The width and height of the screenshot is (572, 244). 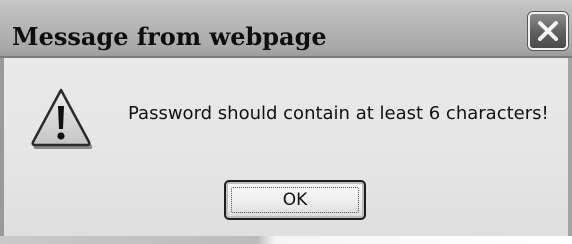 What do you see at coordinates (570, 151) in the screenshot?
I see `dialog-right-border` at bounding box center [570, 151].